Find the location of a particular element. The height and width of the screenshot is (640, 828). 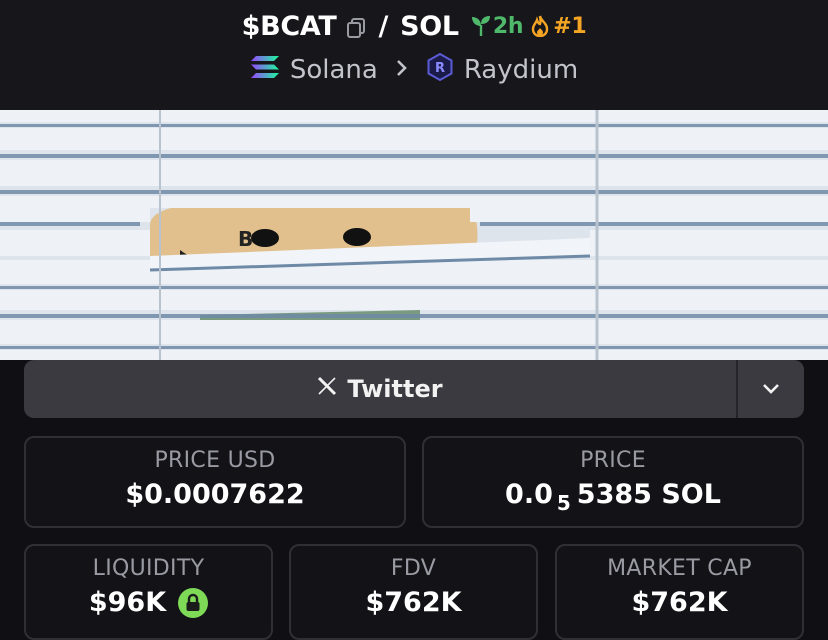

price-native-value: 0.0 5 5385 SOL is located at coordinates (613, 497).